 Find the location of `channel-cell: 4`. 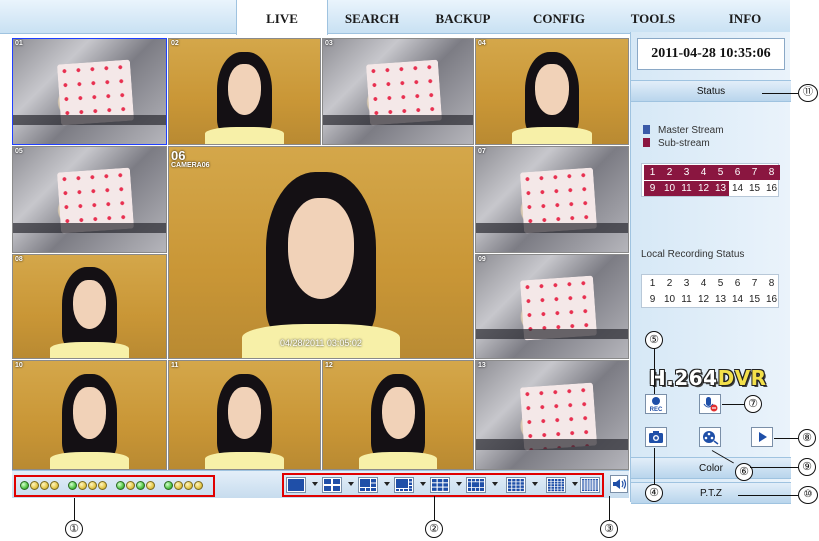

channel-cell: 4 is located at coordinates (703, 283).